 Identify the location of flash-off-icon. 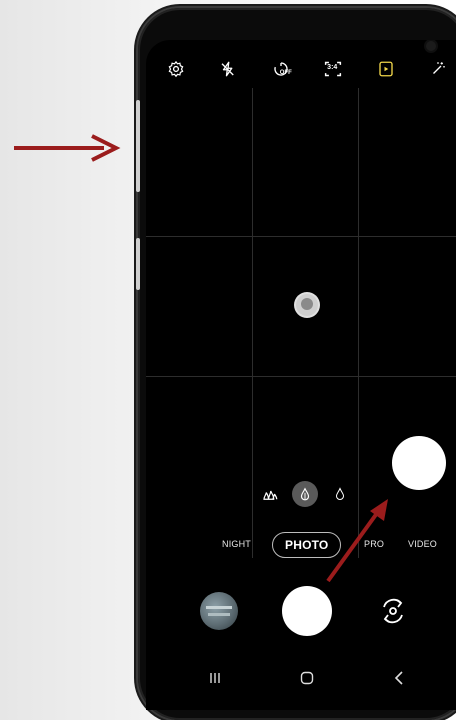
(228, 69).